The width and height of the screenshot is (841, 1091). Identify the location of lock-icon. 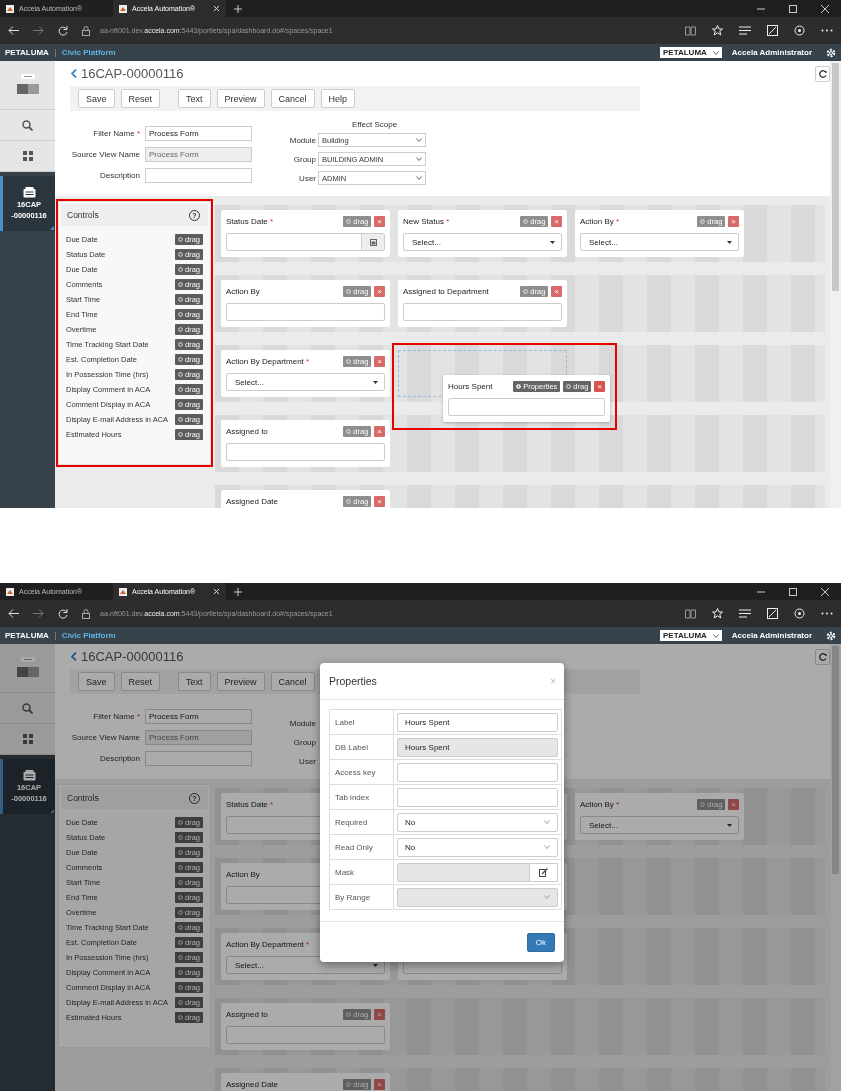
(86, 30).